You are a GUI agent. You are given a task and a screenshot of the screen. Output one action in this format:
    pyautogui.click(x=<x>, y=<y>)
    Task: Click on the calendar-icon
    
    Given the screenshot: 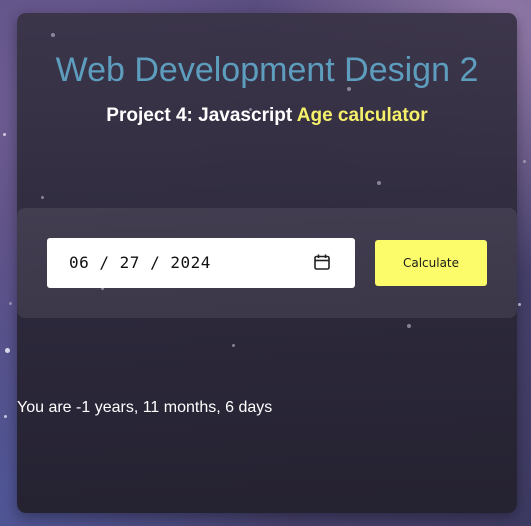 What is the action you would take?
    pyautogui.click(x=322, y=262)
    